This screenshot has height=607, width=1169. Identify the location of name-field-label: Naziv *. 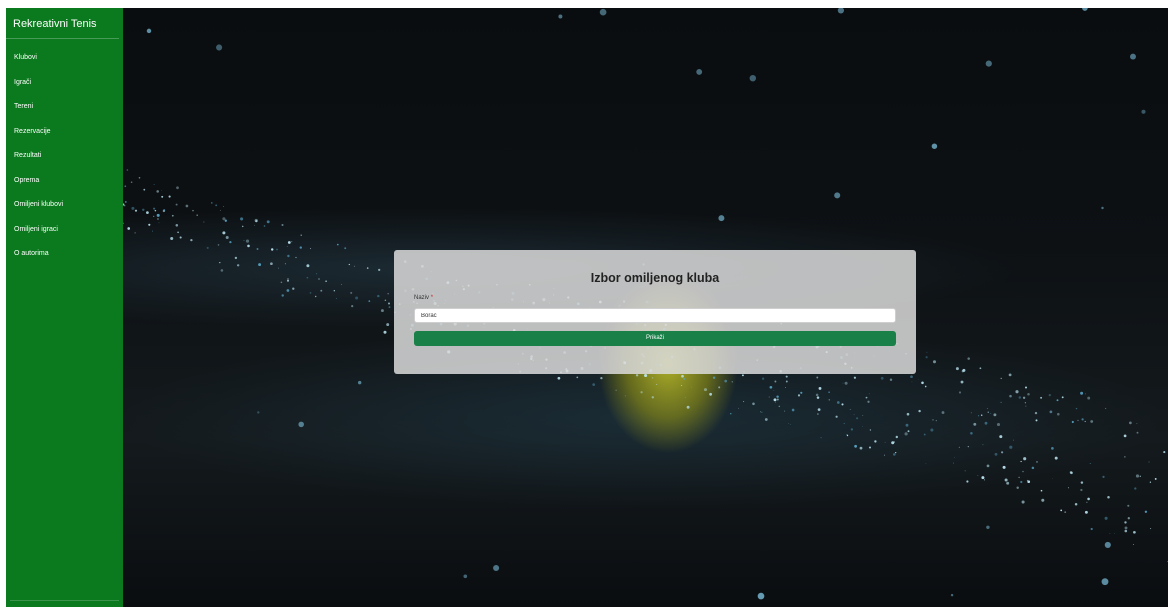
(423, 298).